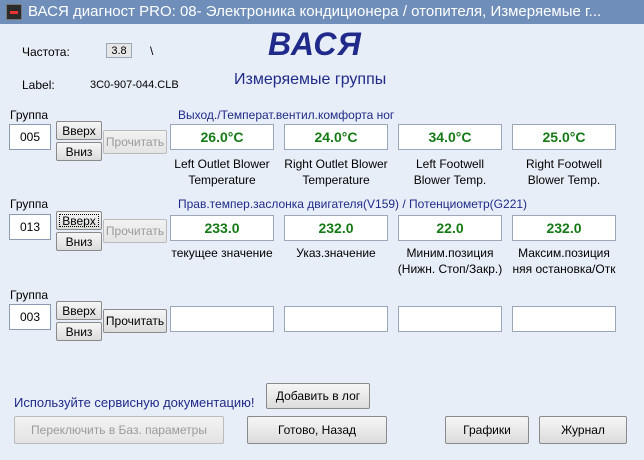  I want to click on frequency-value: 3.8, so click(119, 50).